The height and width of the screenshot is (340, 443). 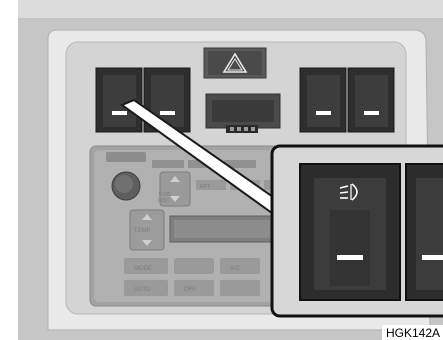 What do you see at coordinates (143, 269) in the screenshot?
I see `mode-label: MODE` at bounding box center [143, 269].